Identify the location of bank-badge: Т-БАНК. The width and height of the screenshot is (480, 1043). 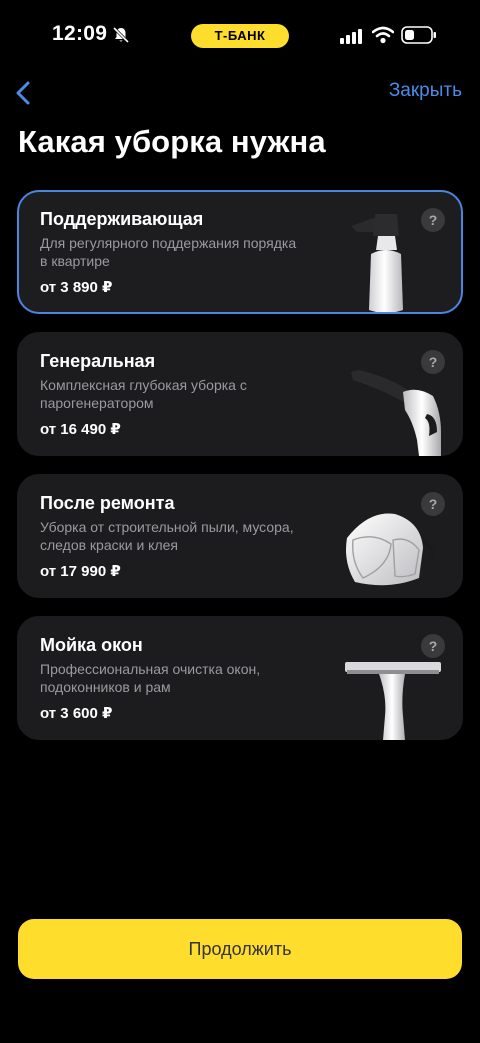
(240, 36).